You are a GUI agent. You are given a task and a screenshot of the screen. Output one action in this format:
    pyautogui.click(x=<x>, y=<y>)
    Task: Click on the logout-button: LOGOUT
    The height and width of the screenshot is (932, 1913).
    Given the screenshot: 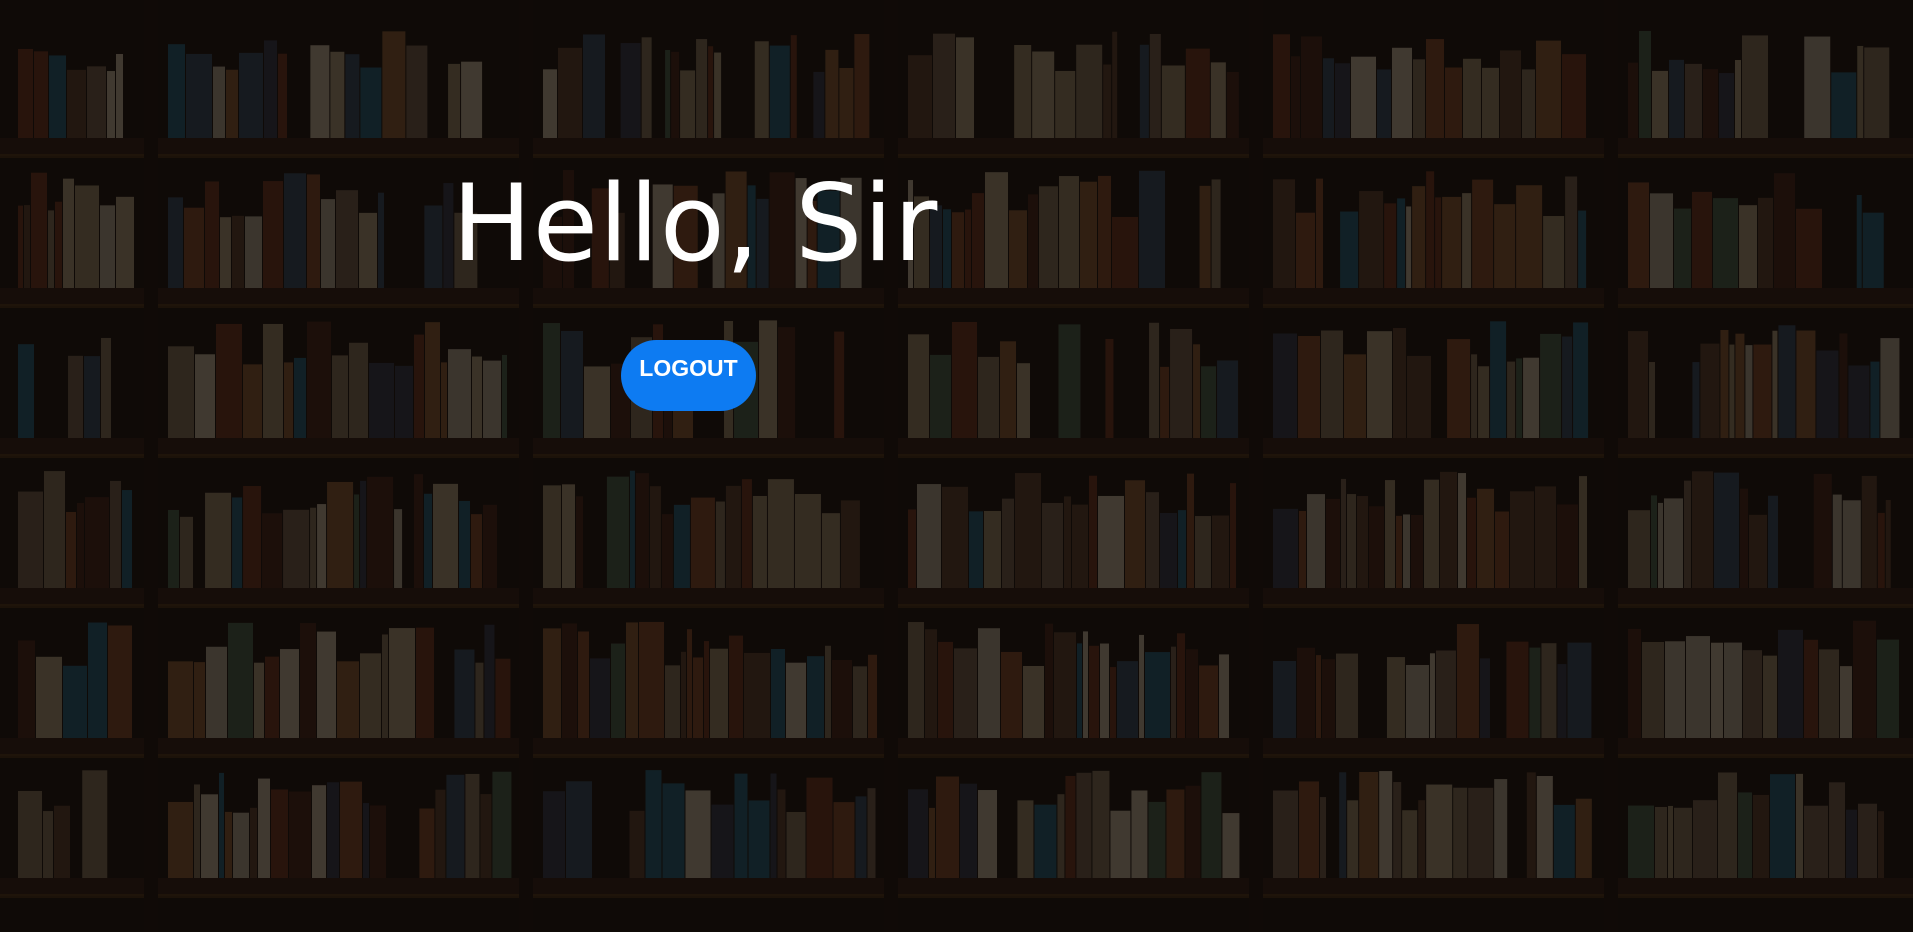 What is the action you would take?
    pyautogui.click(x=688, y=375)
    